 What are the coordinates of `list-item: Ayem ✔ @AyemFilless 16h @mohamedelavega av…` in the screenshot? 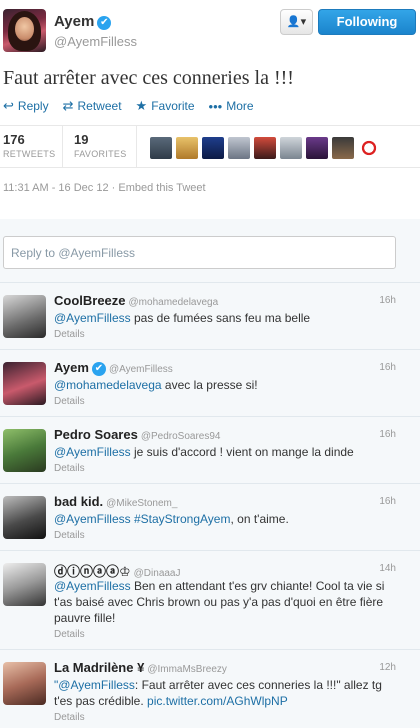 It's located at (210, 382).